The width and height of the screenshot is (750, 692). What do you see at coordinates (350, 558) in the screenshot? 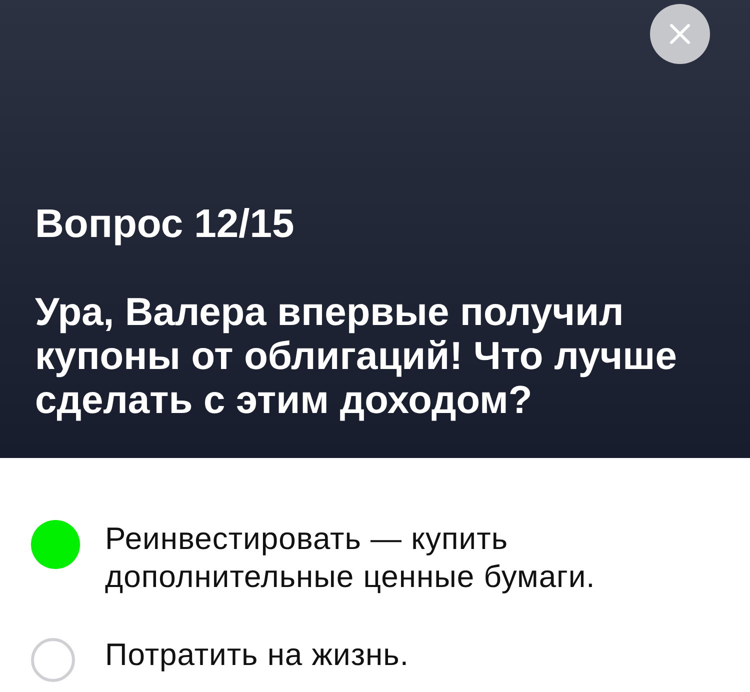
I see `option-label: Реинвестировать — купить дополнительные ценные бумаги.` at bounding box center [350, 558].